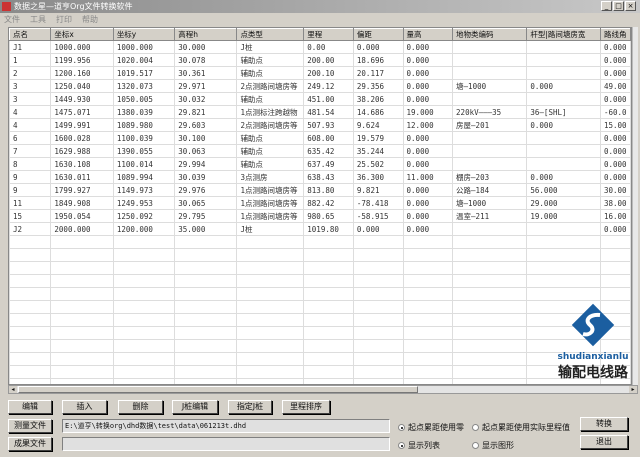 This screenshot has width=640, height=457. Describe the element at coordinates (419, 445) in the screenshot. I see `radio-show-list: 显示列表` at that location.